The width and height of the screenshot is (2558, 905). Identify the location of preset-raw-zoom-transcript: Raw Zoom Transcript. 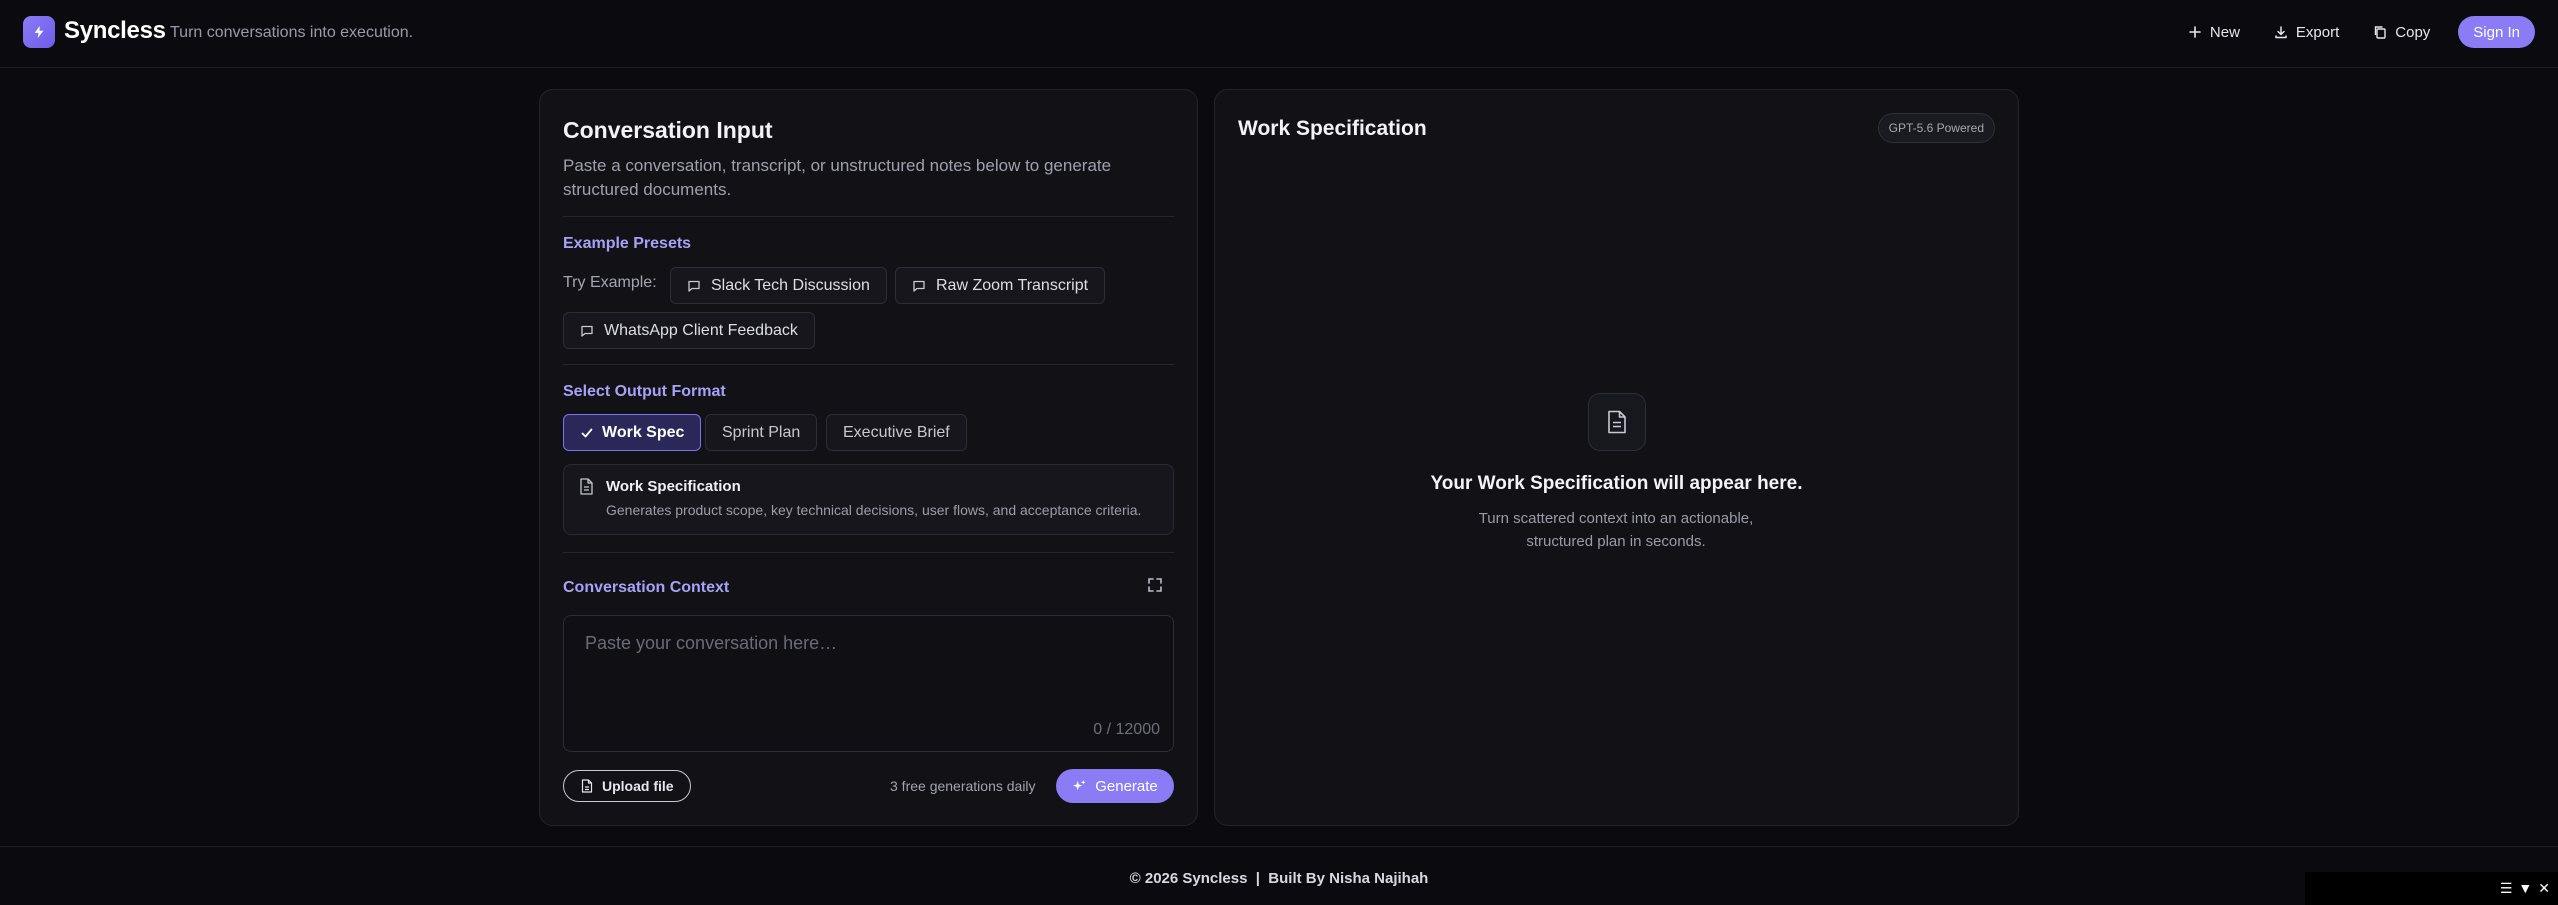
(1000, 285).